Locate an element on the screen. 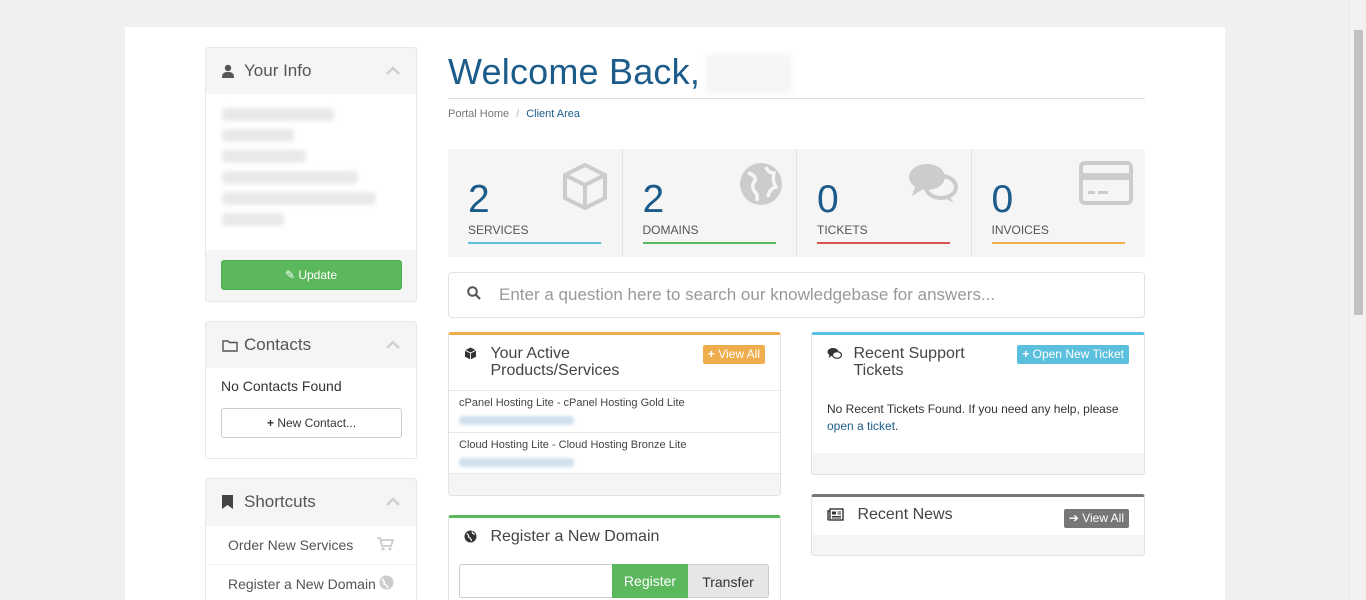 The height and width of the screenshot is (600, 1366). redacted-client-name is located at coordinates (749, 74).